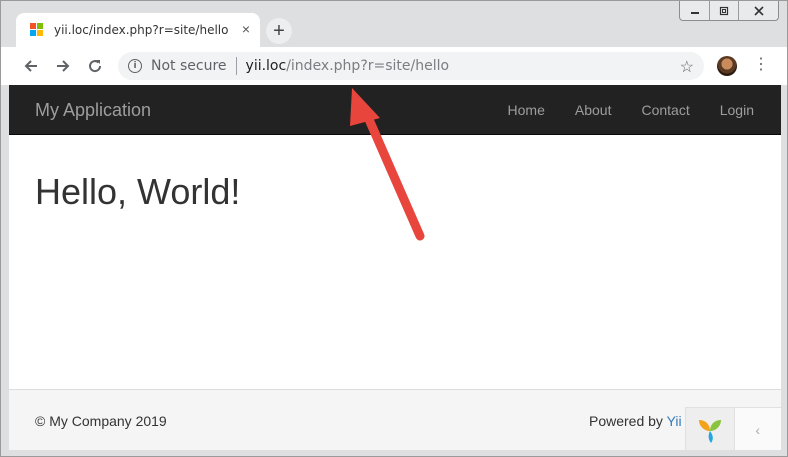 Image resolution: width=788 pixels, height=457 pixels. Describe the element at coordinates (757, 429) in the screenshot. I see `debug-toolbar-toggle: ‹` at that location.